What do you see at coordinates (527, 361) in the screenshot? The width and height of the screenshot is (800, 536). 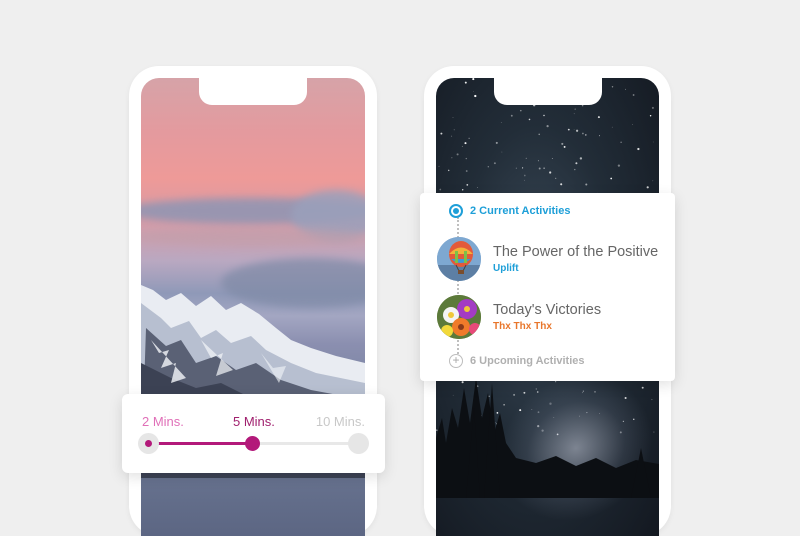 I see `upcoming-activities-label: 6 Upcoming Activities` at bounding box center [527, 361].